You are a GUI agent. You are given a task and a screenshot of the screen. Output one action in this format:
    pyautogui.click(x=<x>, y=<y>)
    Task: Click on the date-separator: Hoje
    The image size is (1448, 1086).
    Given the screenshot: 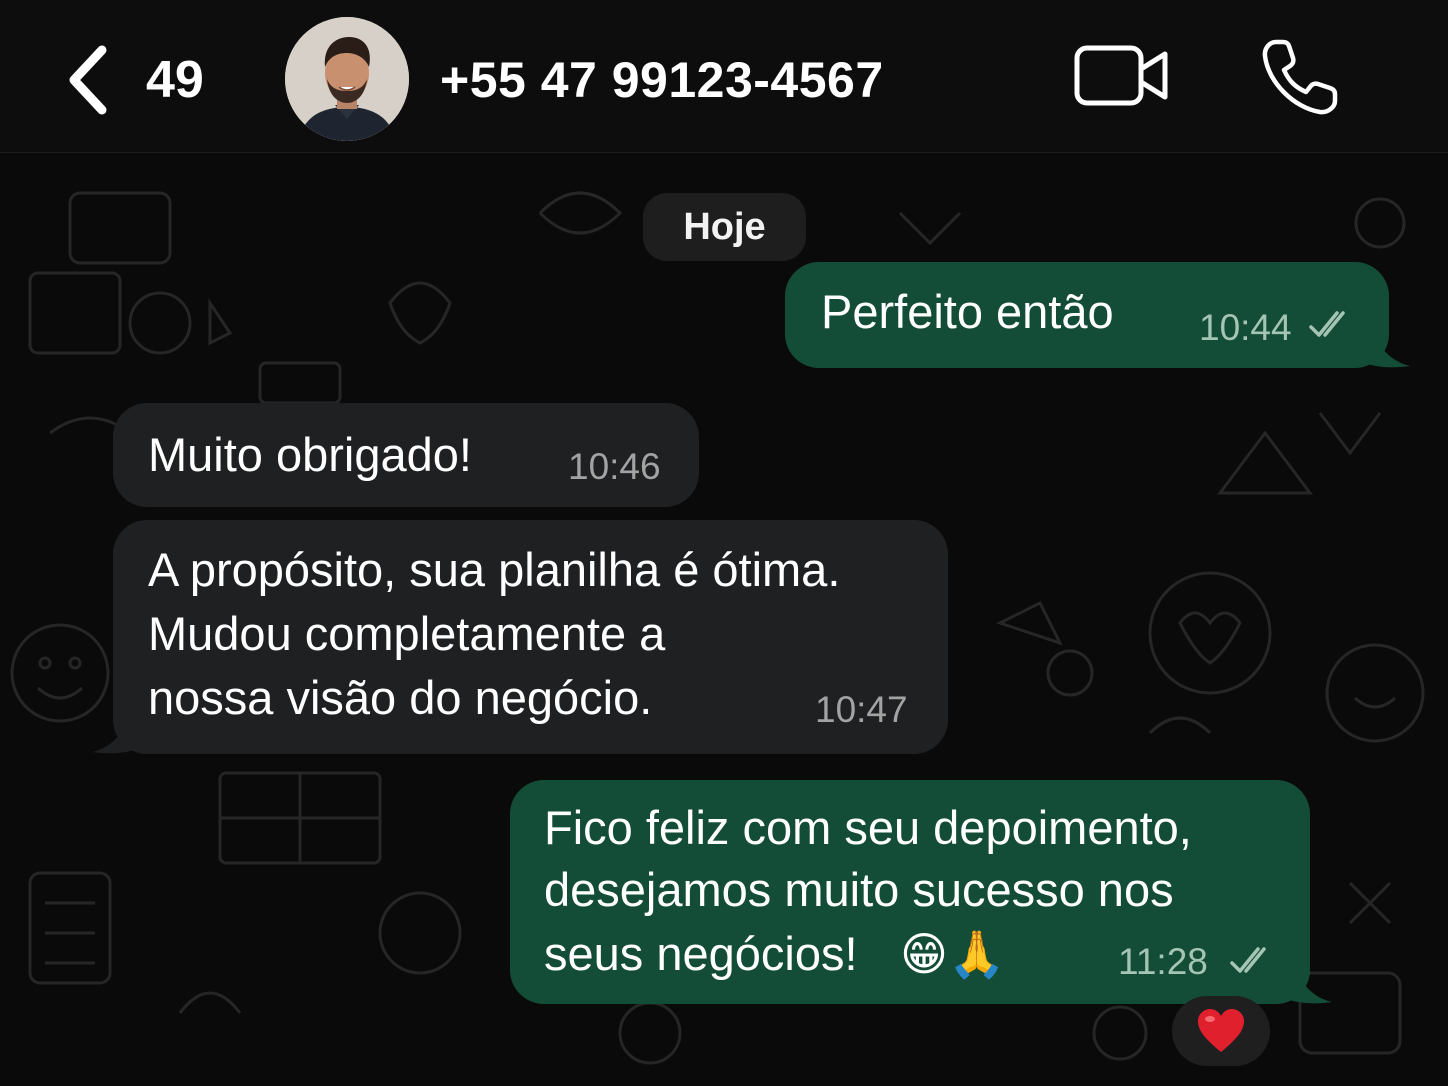 What is the action you would take?
    pyautogui.click(x=724, y=227)
    